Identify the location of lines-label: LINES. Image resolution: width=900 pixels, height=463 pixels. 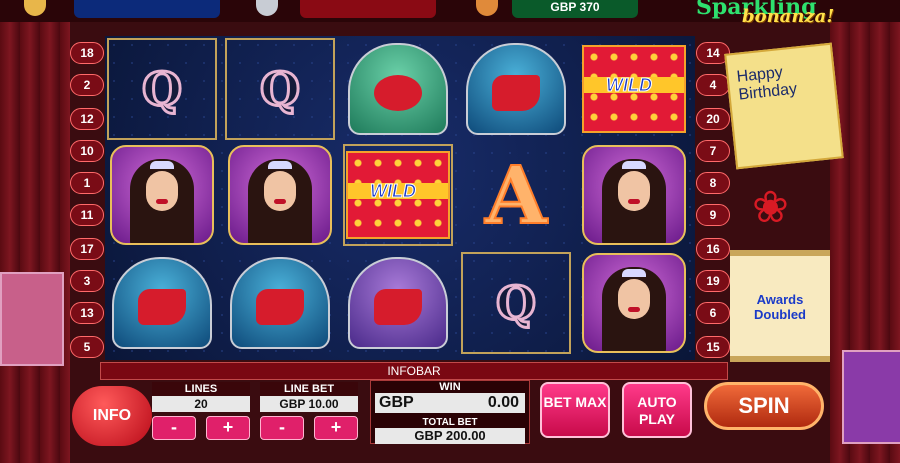
(201, 389).